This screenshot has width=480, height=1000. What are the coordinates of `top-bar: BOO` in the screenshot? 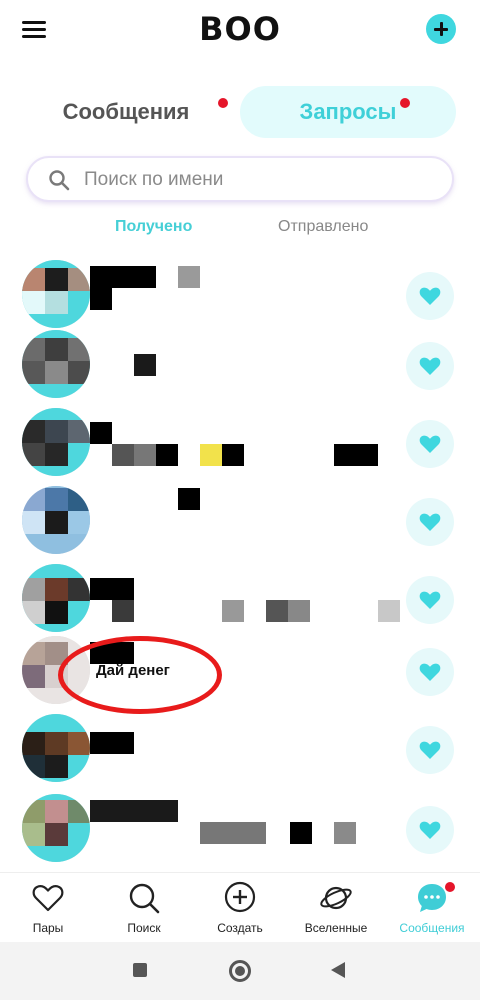 It's located at (240, 30).